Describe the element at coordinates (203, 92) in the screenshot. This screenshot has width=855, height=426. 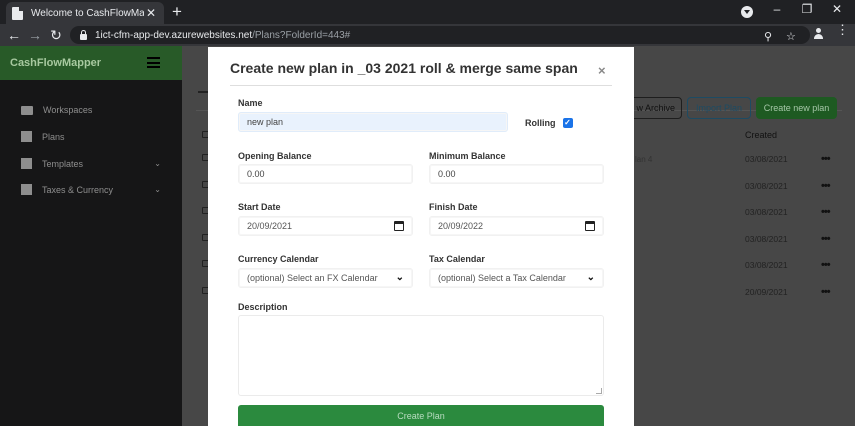
I see `tab-indicator` at that location.